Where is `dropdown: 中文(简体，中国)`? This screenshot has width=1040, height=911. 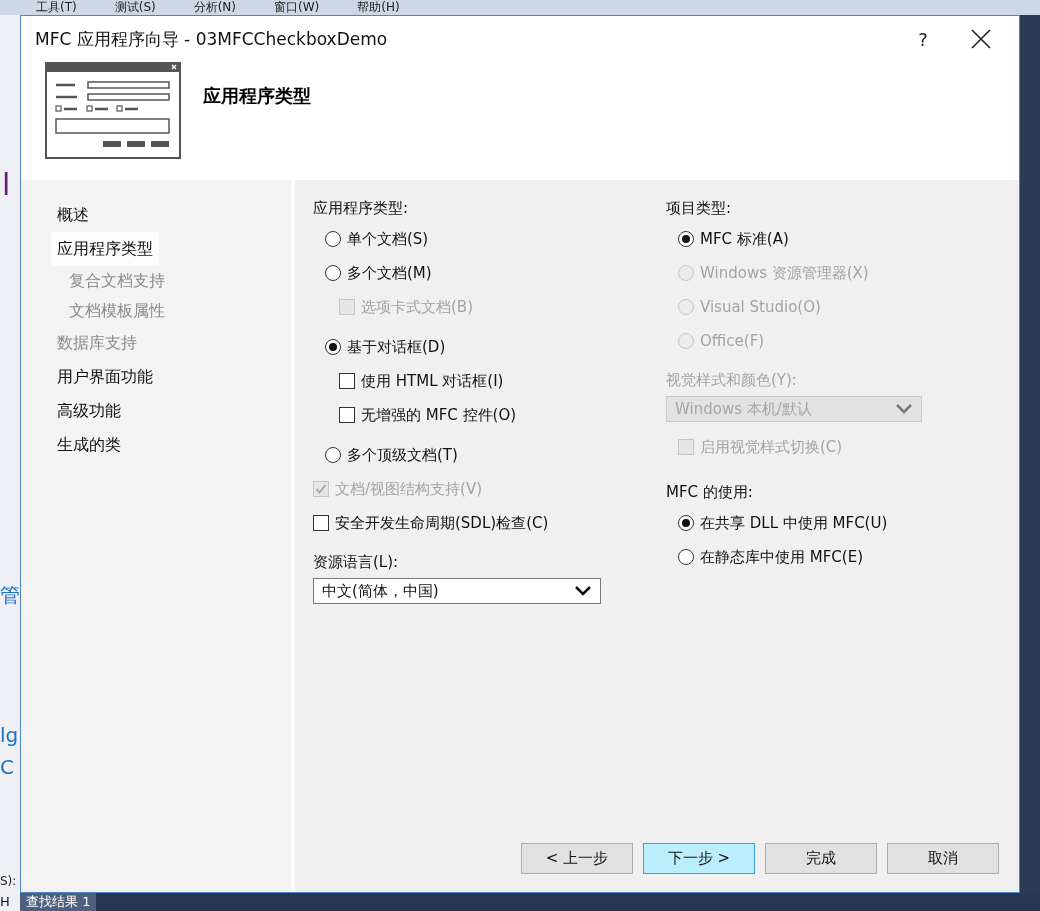 dropdown: 中文(简体，中国) is located at coordinates (457, 591).